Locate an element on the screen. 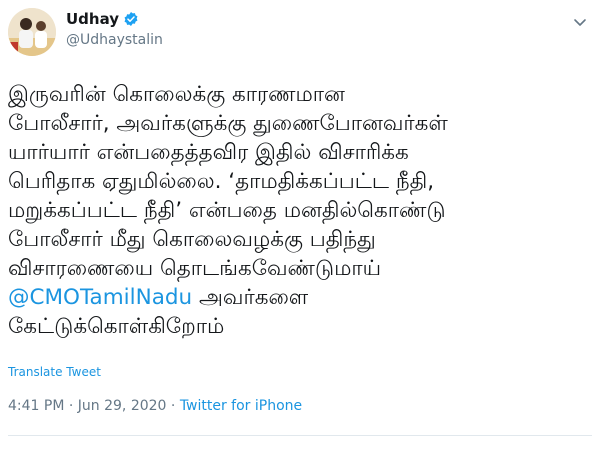 The height and width of the screenshot is (450, 600). tweet-text-line: போலீசார், அவர்களுக்கு துணைபோனவர்கள் is located at coordinates (228, 123).